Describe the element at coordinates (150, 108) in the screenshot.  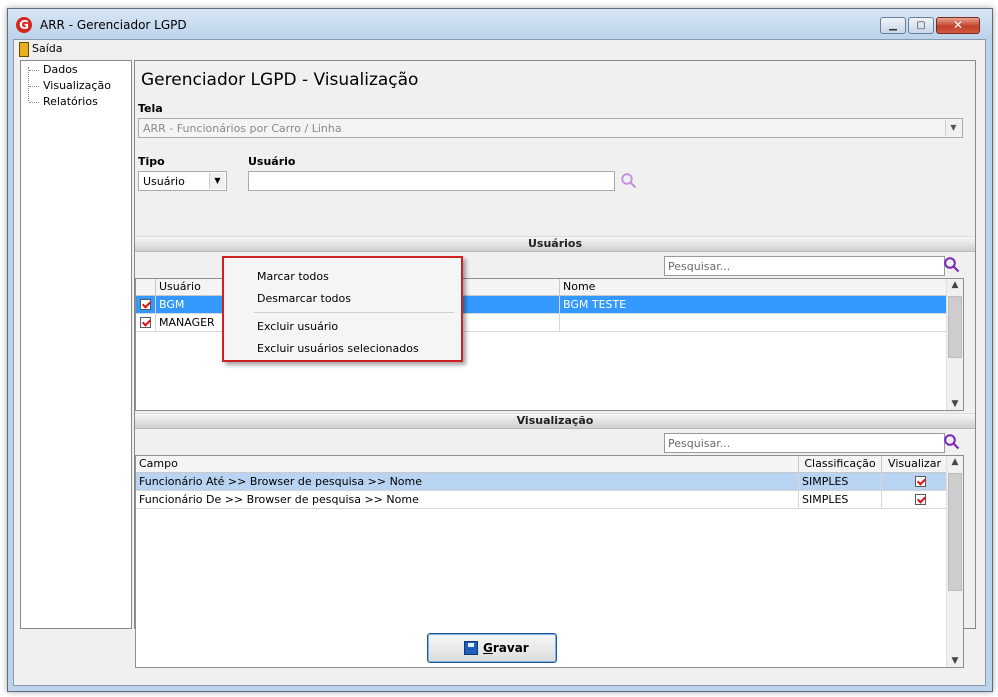
I see `tela-label: Tela` at that location.